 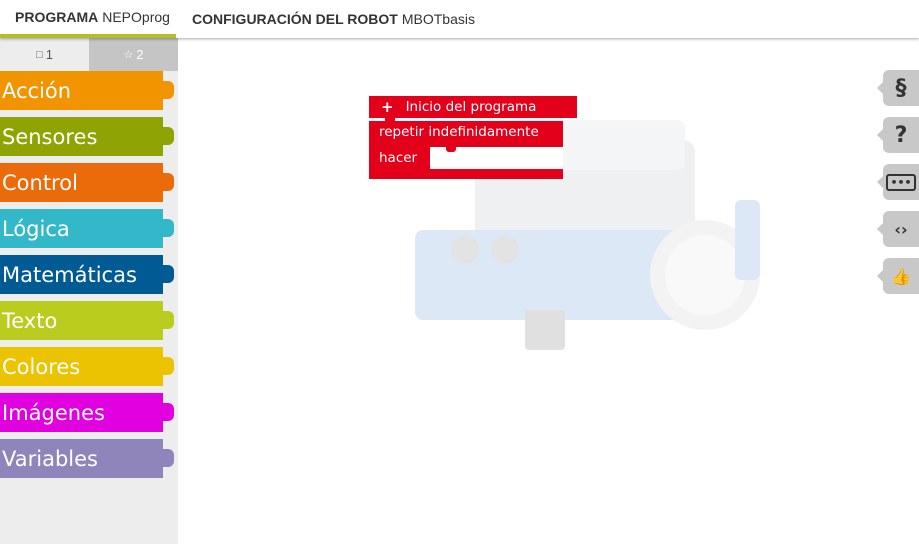 I want to click on category-variables: Variables, so click(x=87, y=458).